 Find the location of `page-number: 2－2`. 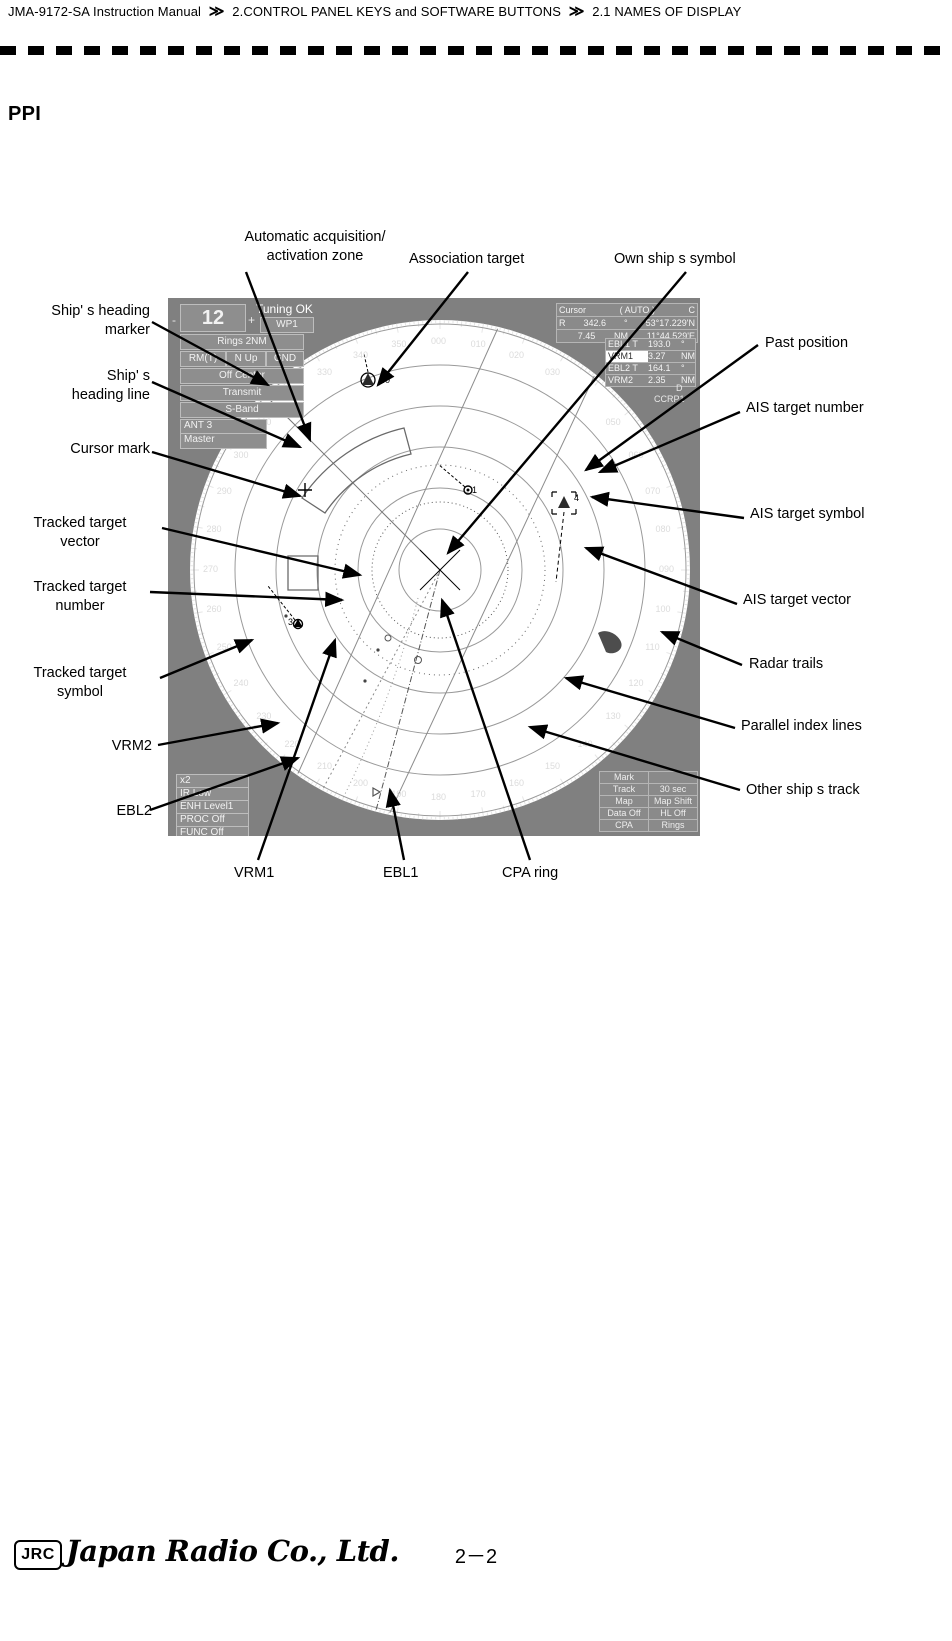

page-number: 2－2 is located at coordinates (476, 1557).